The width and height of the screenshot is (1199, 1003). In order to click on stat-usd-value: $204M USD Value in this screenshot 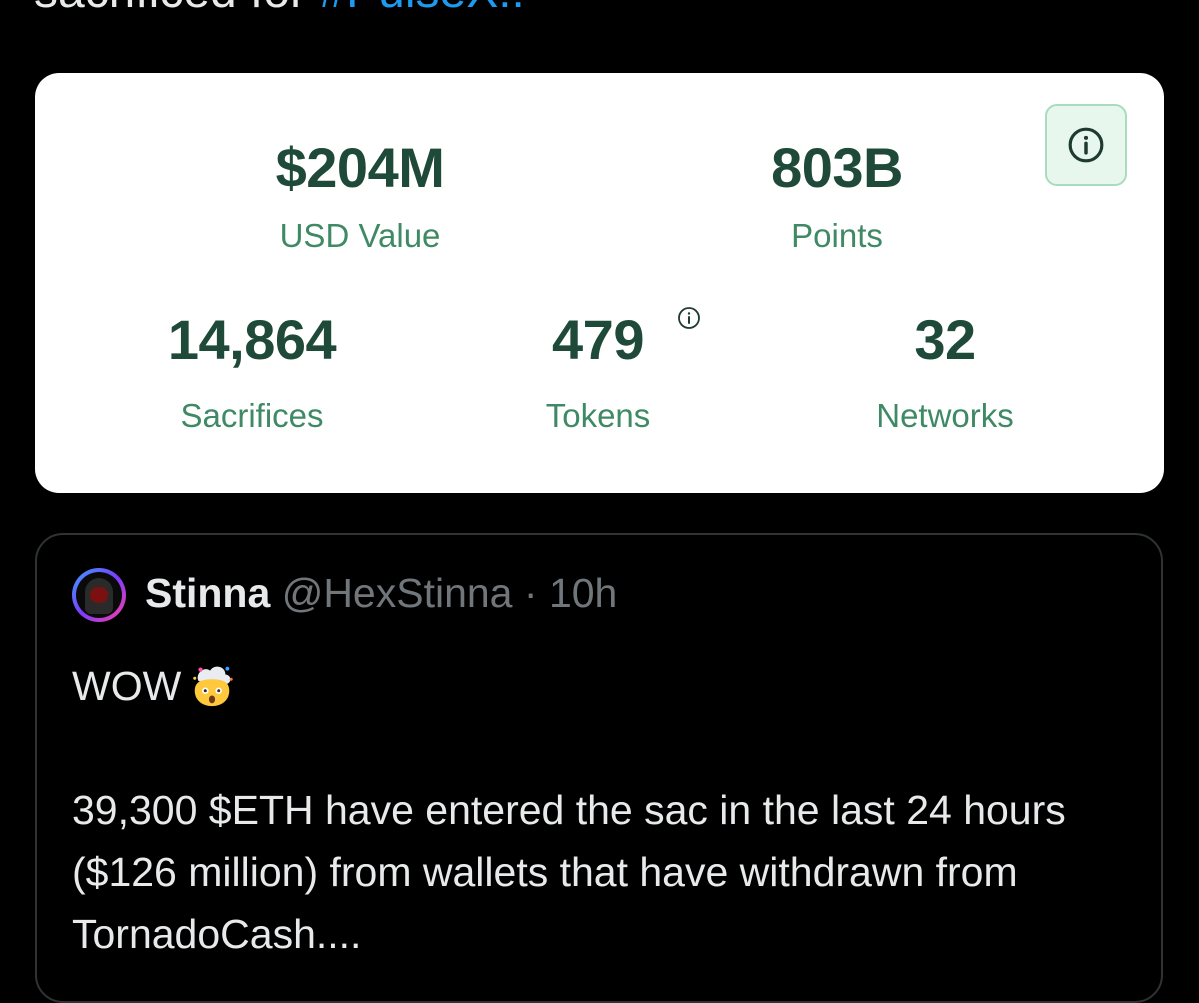, I will do `click(360, 195)`.